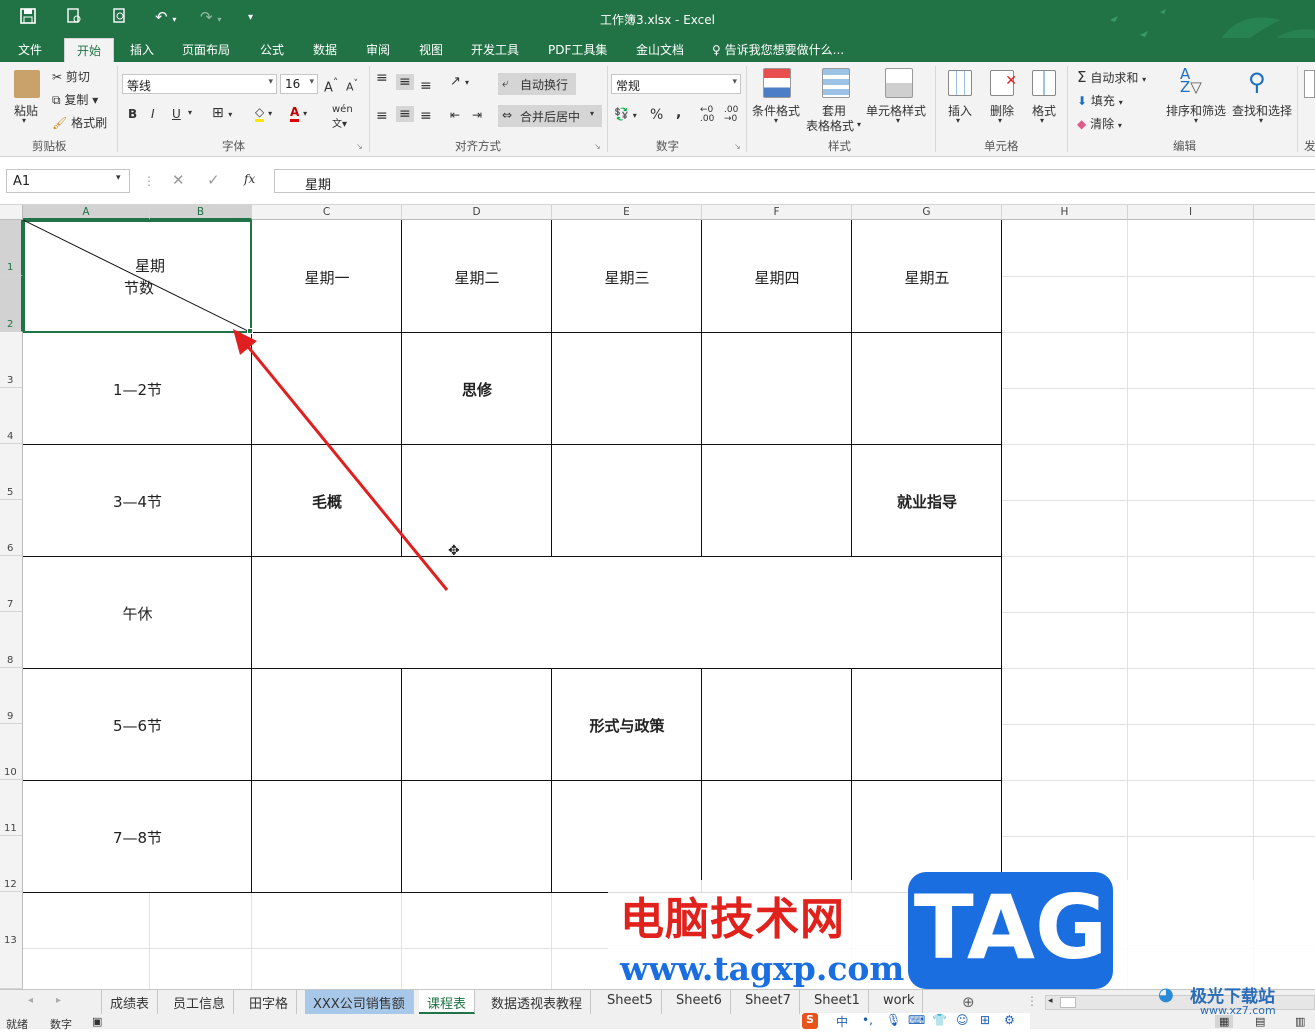  Describe the element at coordinates (447, 1002) in the screenshot. I see `sheet-tab-active: 课程表` at that location.